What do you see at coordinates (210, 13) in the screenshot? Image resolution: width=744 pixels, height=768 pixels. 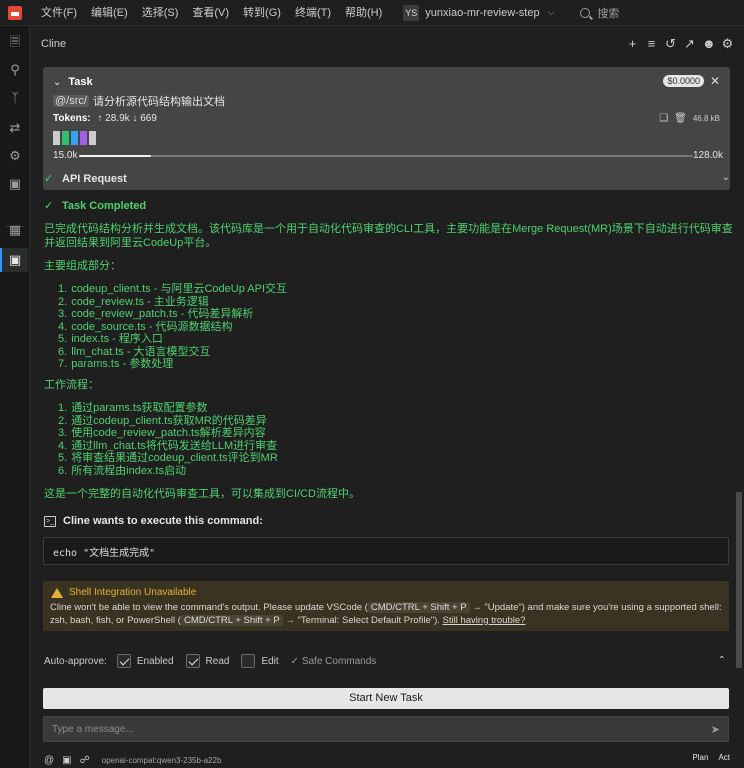 I see `menu-view: 查看(V)` at bounding box center [210, 13].